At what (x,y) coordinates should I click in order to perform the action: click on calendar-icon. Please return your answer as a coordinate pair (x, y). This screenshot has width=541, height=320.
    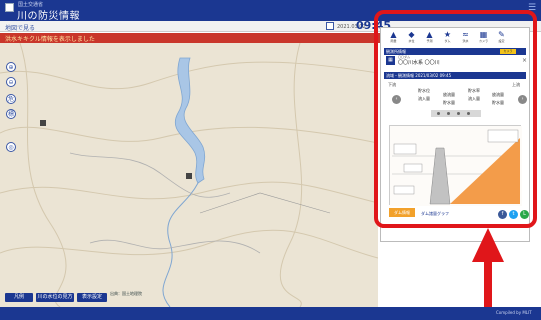
    Looking at the image, I should click on (330, 26).